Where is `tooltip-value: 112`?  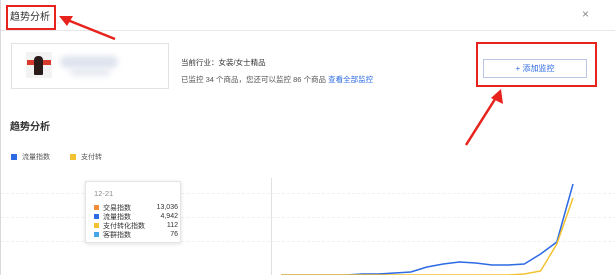 tooltip-value: 112 is located at coordinates (172, 225).